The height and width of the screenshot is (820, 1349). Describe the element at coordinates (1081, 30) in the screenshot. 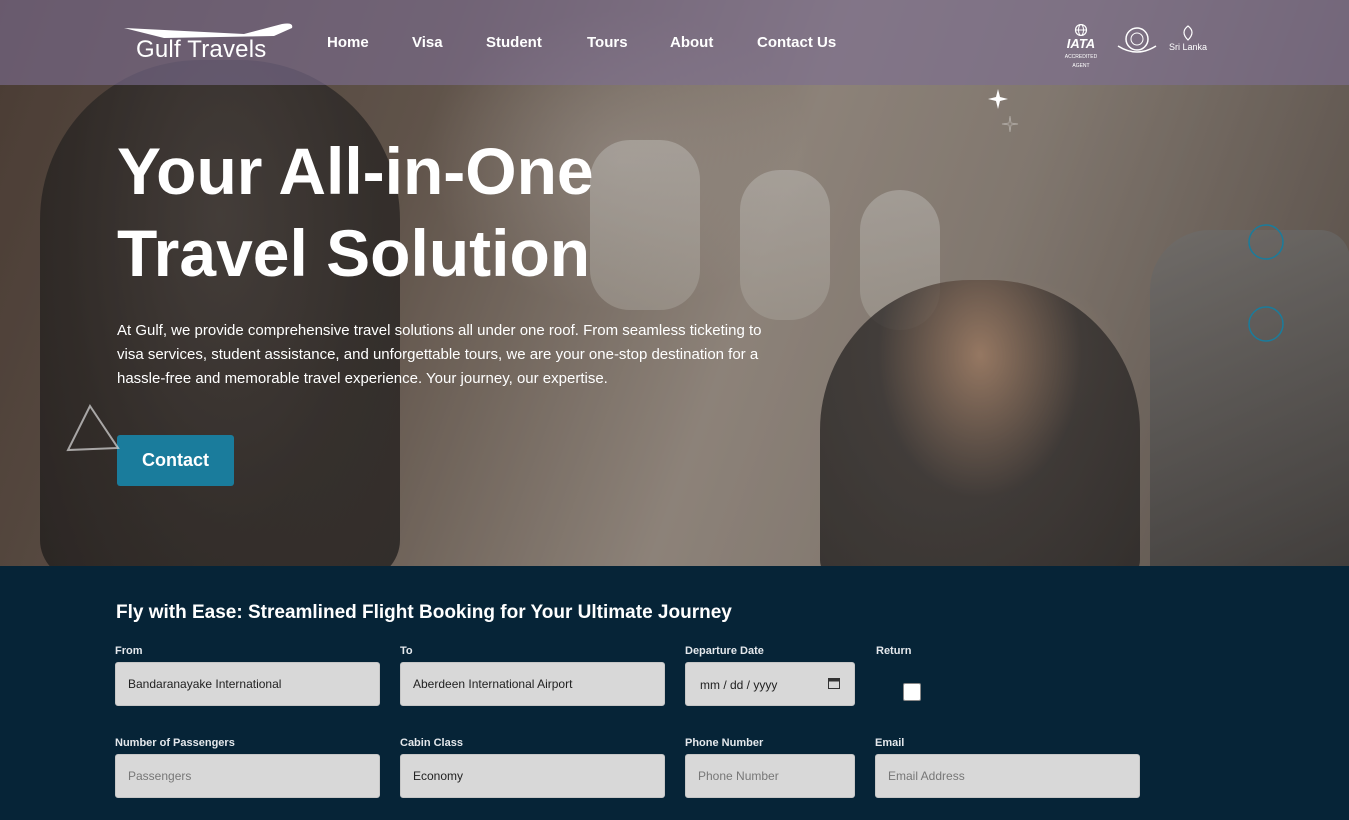

I see `globe-icon` at that location.